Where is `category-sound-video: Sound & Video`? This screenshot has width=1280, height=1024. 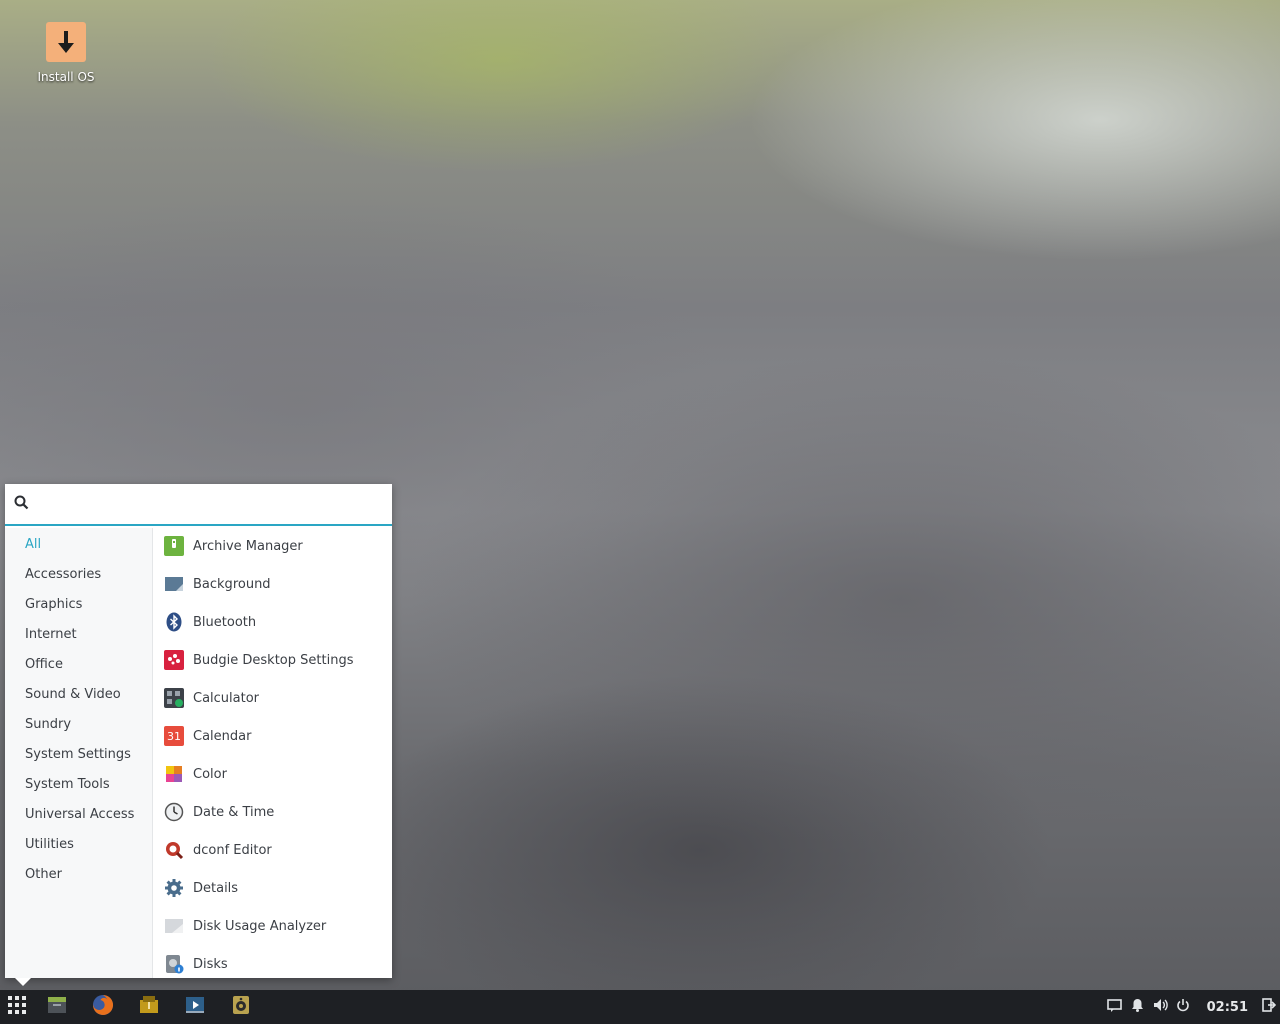
category-sound-video: Sound & Video is located at coordinates (78, 695).